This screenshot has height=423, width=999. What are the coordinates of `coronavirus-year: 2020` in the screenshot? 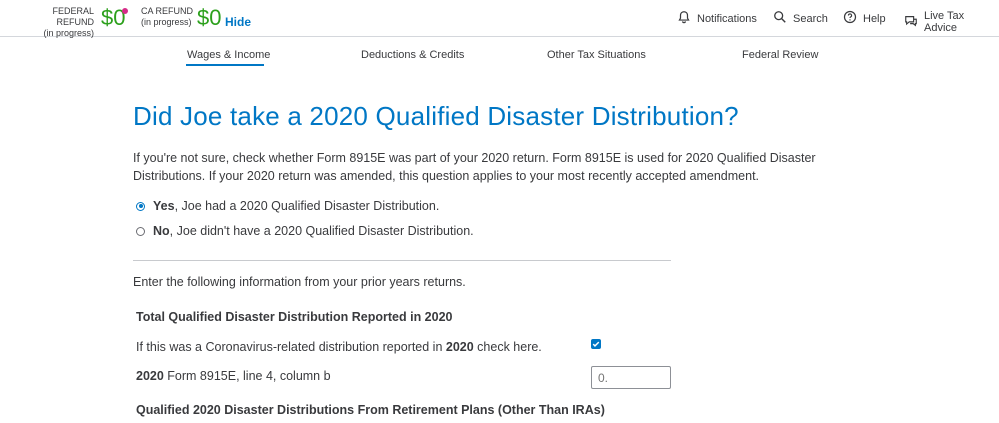 It's located at (459, 347).